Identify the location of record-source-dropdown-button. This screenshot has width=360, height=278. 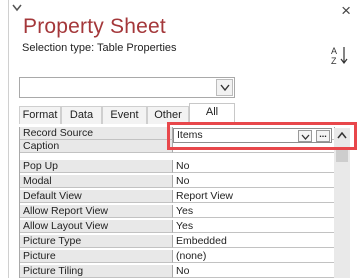
(305, 136).